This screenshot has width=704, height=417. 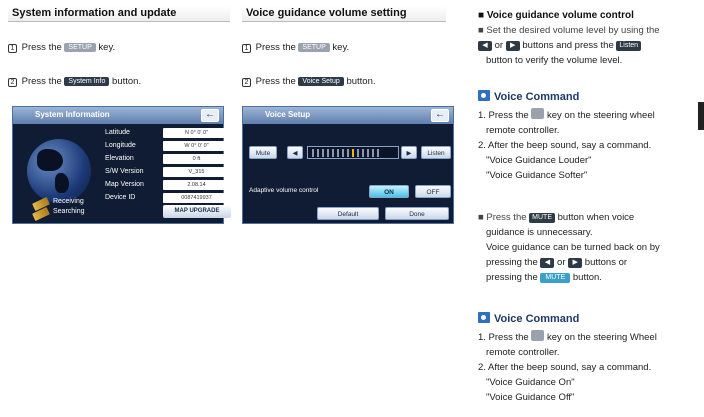 What do you see at coordinates (555, 278) in the screenshot?
I see `mute-screen-button: MUTE` at bounding box center [555, 278].